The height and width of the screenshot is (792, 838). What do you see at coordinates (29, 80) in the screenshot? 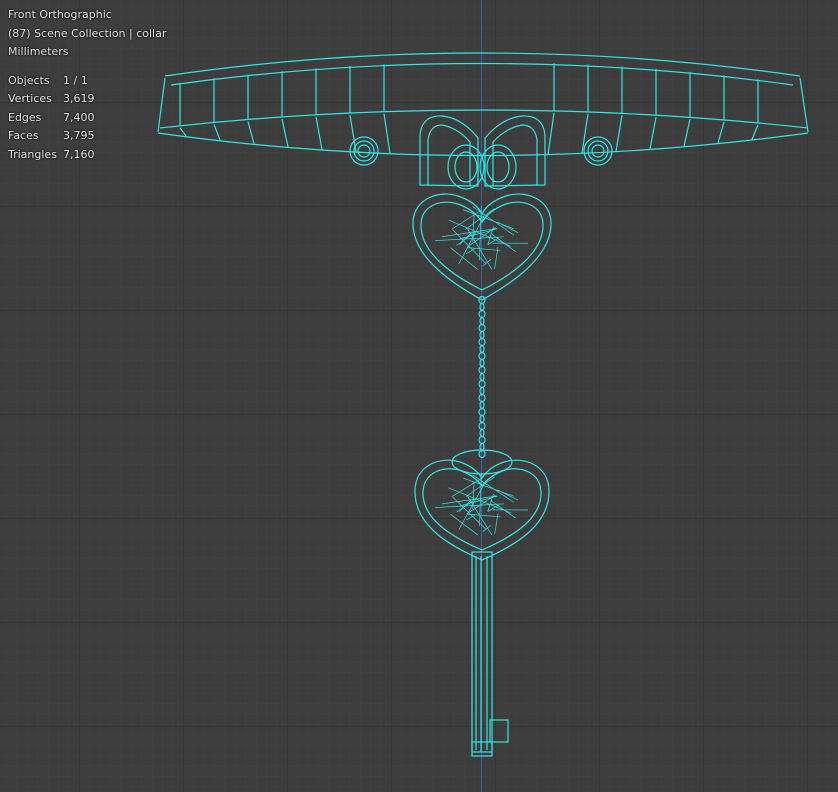
I see `stat-label: Objects` at bounding box center [29, 80].